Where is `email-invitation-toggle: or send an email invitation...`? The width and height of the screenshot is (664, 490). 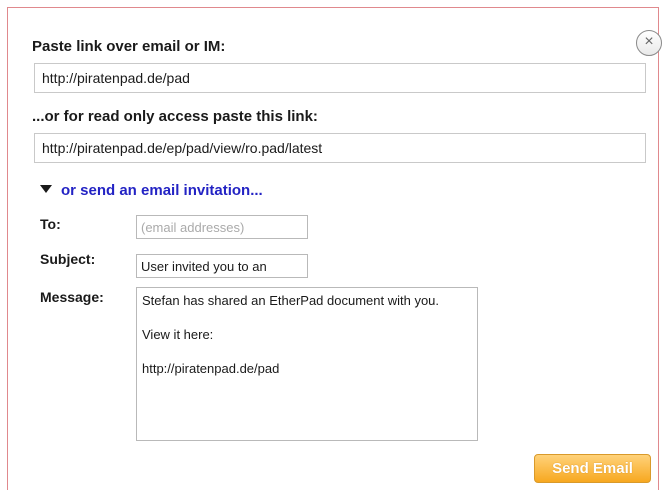 email-invitation-toggle: or send an email invitation... is located at coordinates (151, 190).